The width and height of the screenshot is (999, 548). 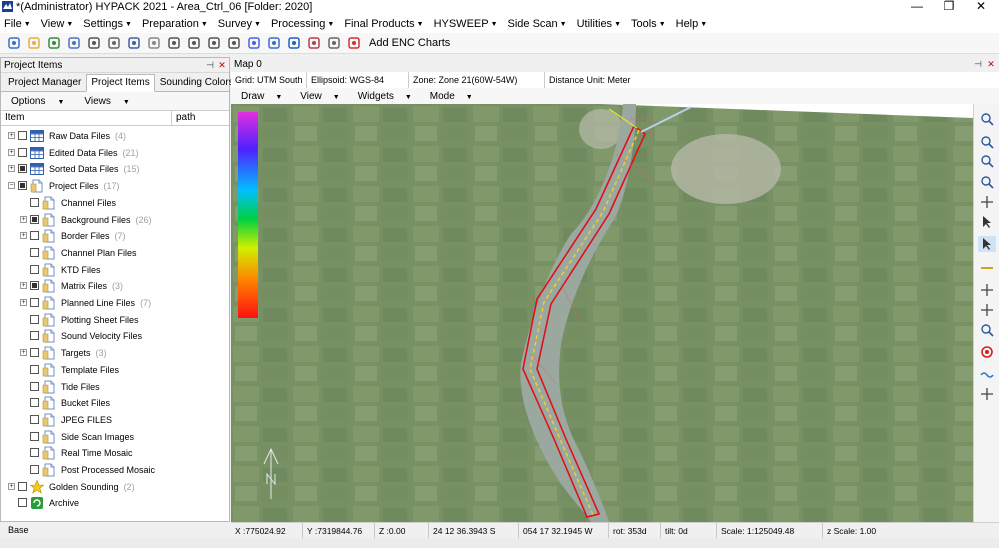 I want to click on tree-item: Side Scan Images, so click(x=115, y=437).